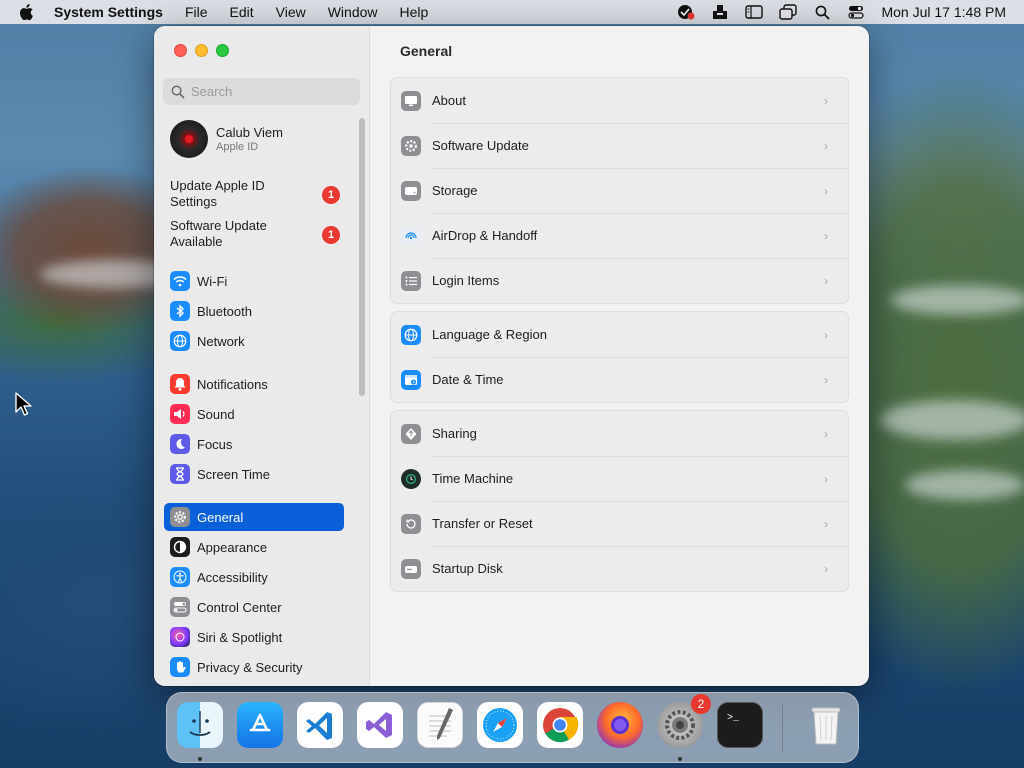 Image resolution: width=1024 pixels, height=768 pixels. Describe the element at coordinates (196, 12) in the screenshot. I see `menu-file: File` at that location.